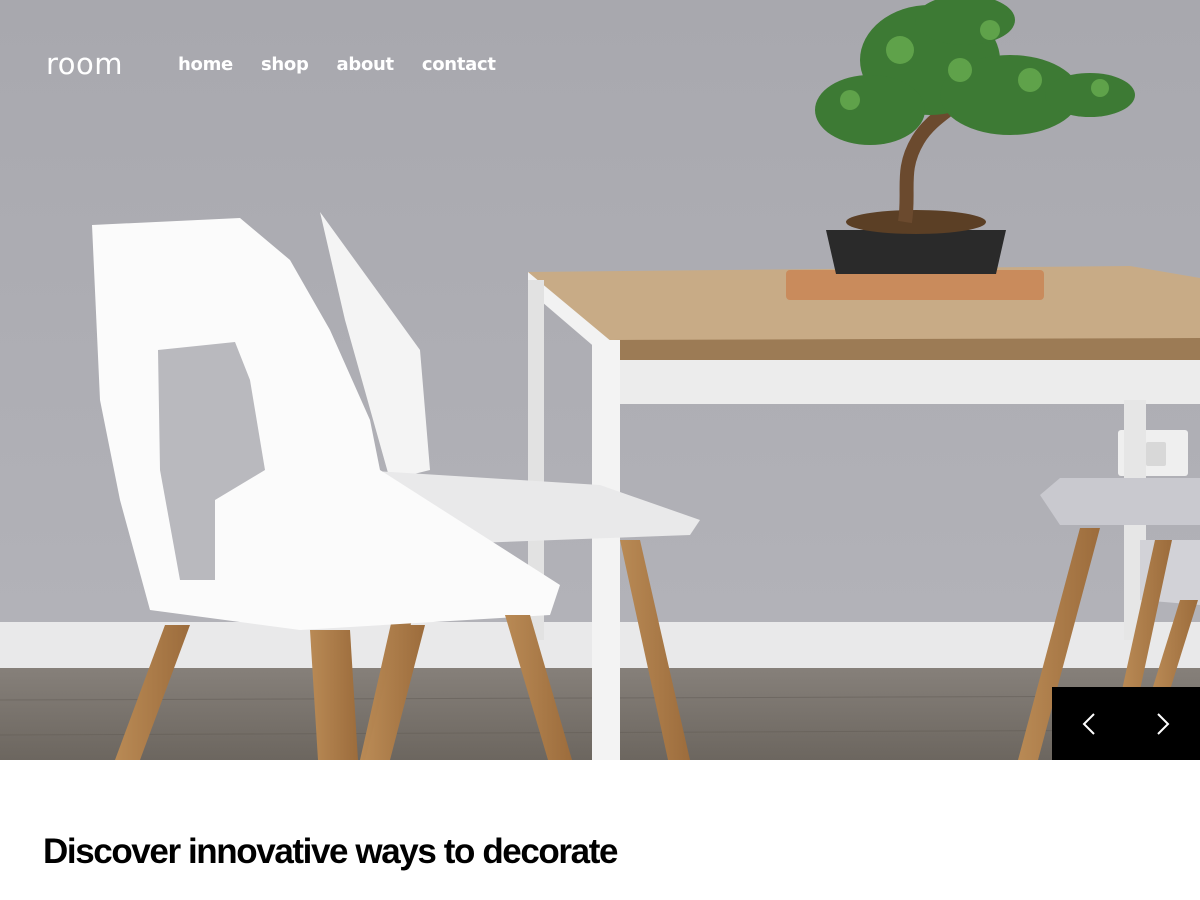 This screenshot has width=1200, height=900. I want to click on main-nav: home shop about contact, so click(337, 65).